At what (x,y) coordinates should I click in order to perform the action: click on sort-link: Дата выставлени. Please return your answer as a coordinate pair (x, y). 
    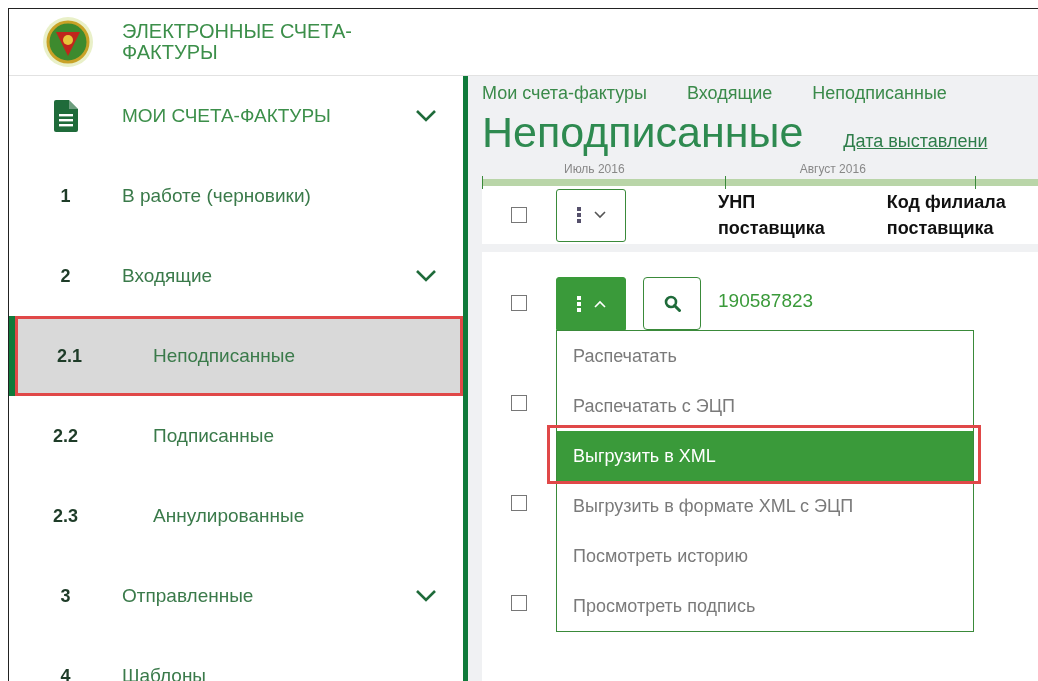
    Looking at the image, I should click on (915, 141).